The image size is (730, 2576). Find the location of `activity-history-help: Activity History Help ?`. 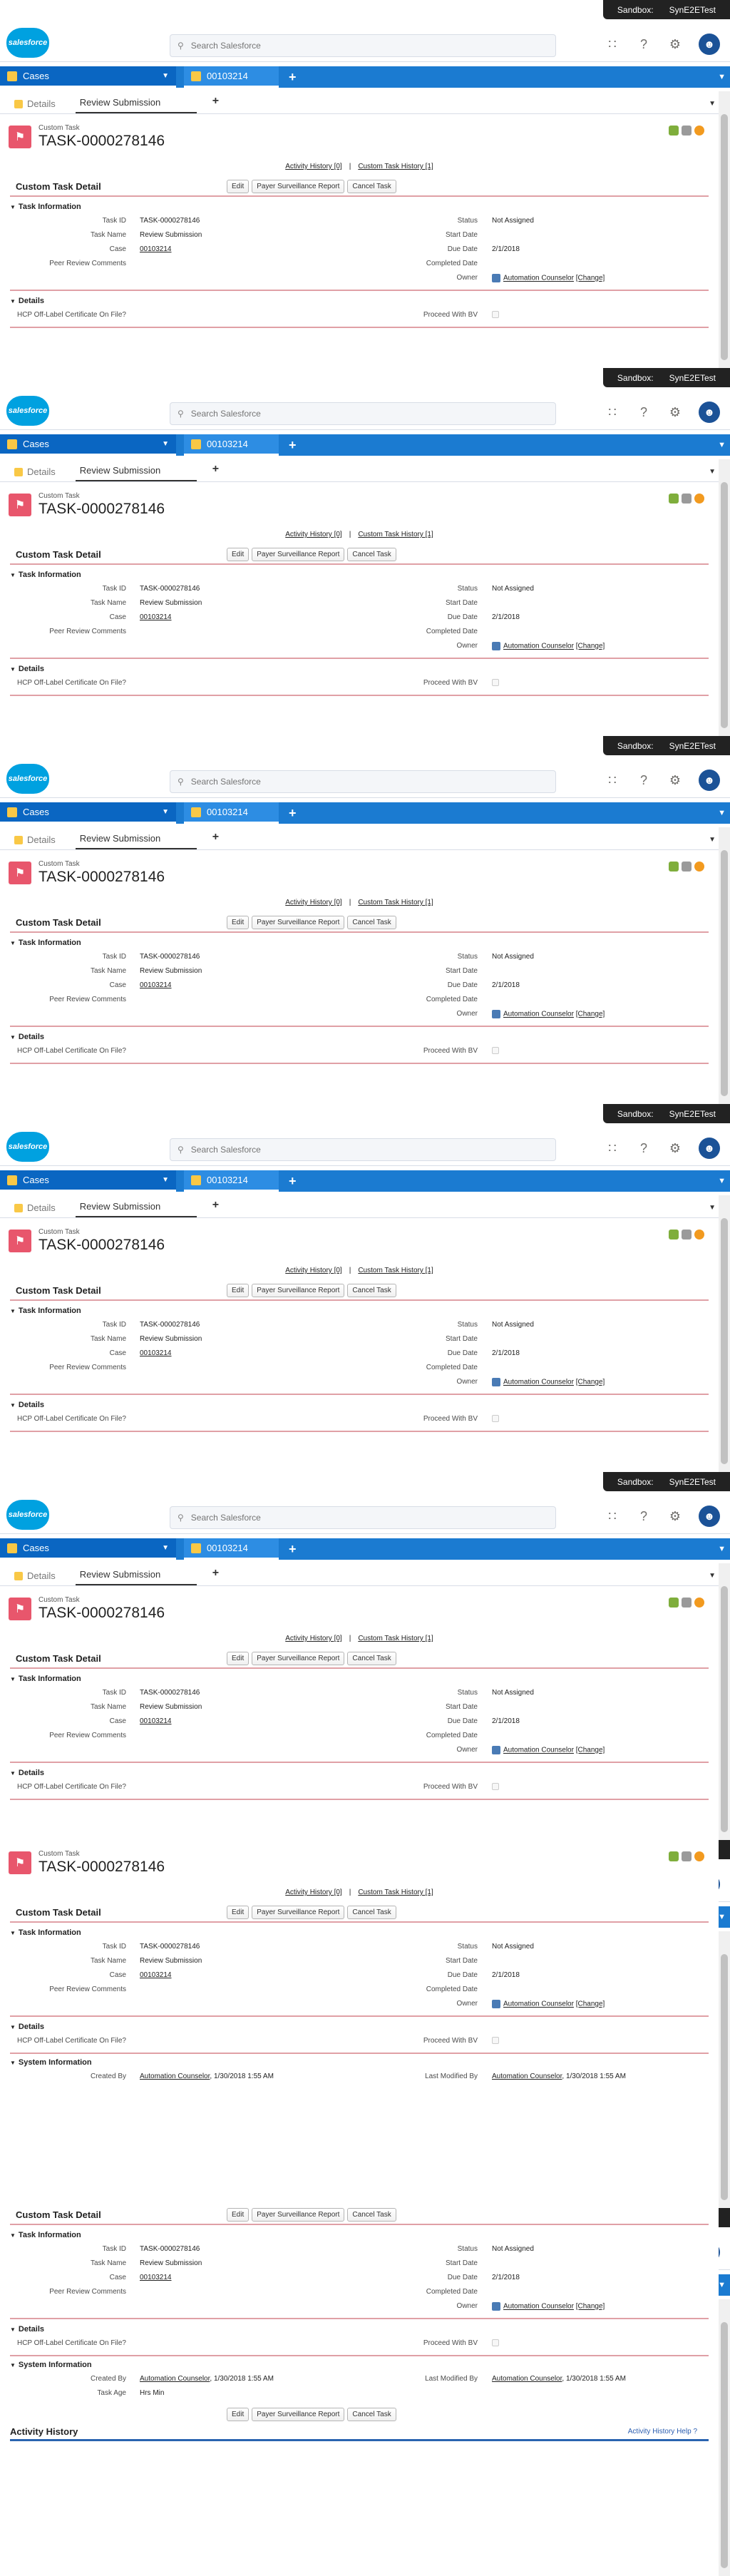

activity-history-help: Activity History Help ? is located at coordinates (662, 2432).